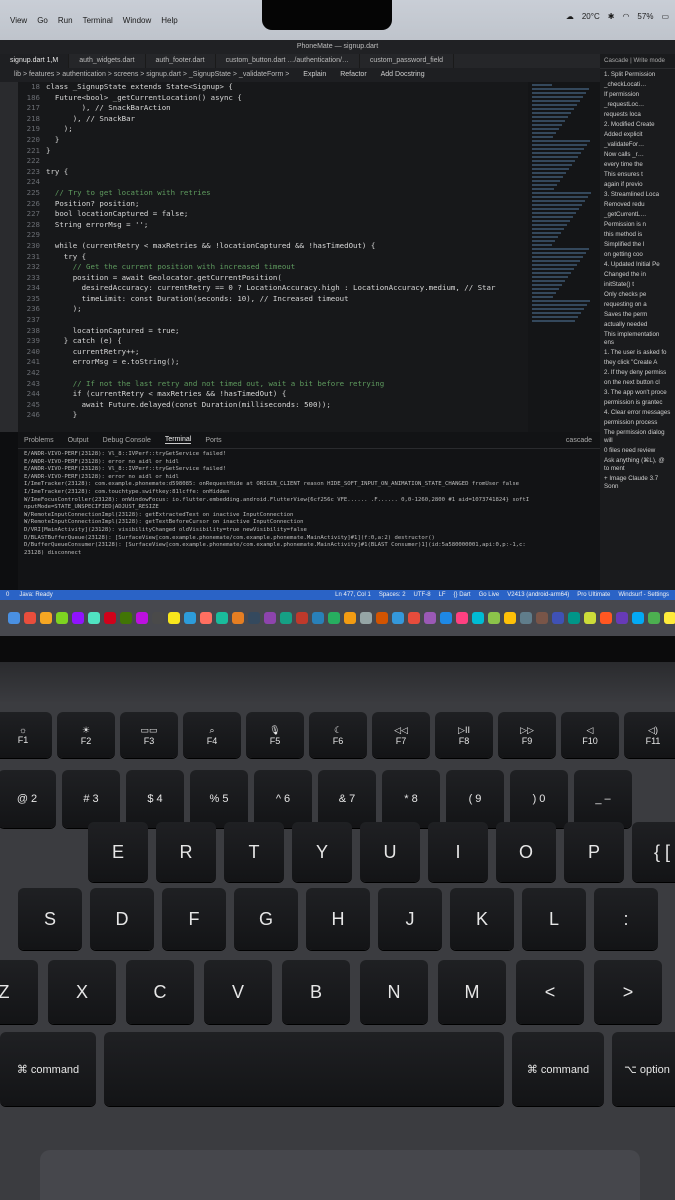 Image resolution: width=675 pixels, height=1200 pixels. Describe the element at coordinates (91, 799) in the screenshot. I see `number-key: # 3` at that location.